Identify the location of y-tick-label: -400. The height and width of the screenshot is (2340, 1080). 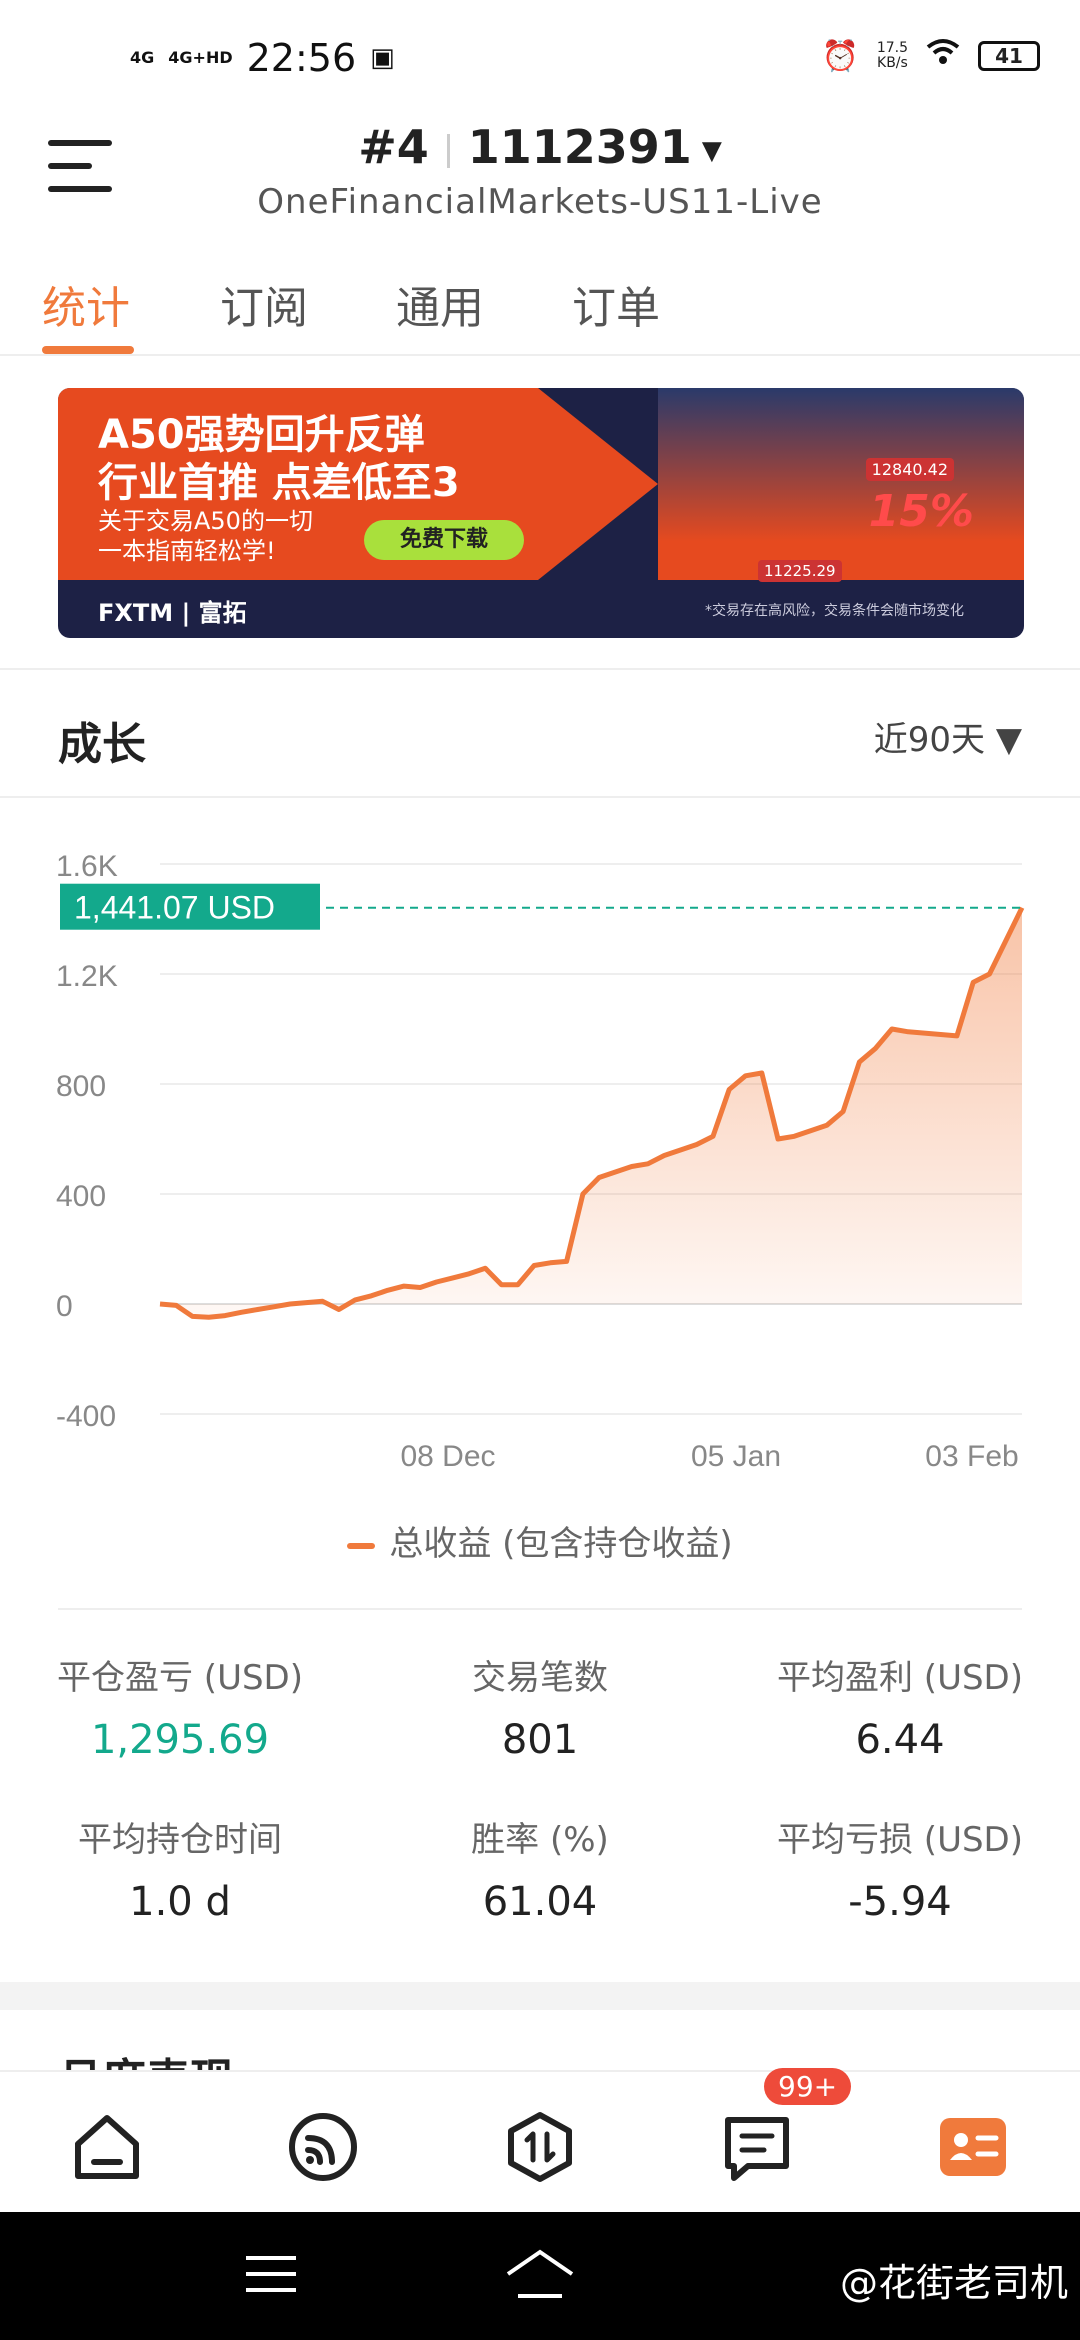
(86, 1416).